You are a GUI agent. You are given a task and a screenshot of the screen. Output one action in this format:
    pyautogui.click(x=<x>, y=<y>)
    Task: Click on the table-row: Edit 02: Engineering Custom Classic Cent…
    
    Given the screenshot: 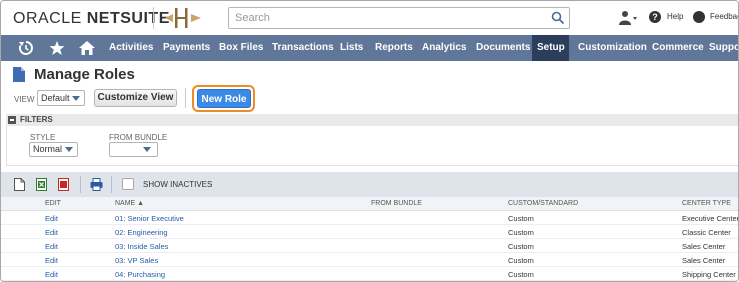 What is the action you would take?
    pyautogui.click(x=369, y=232)
    